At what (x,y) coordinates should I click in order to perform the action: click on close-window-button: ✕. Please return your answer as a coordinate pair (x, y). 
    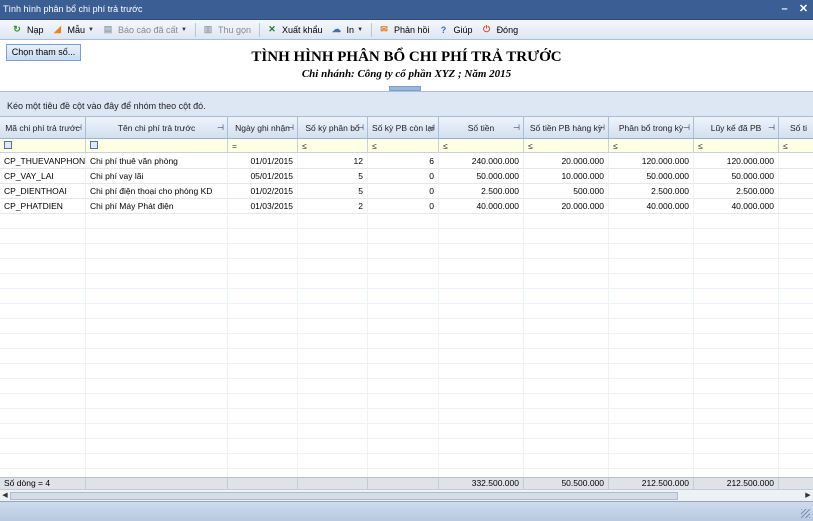
    Looking at the image, I should click on (803, 9).